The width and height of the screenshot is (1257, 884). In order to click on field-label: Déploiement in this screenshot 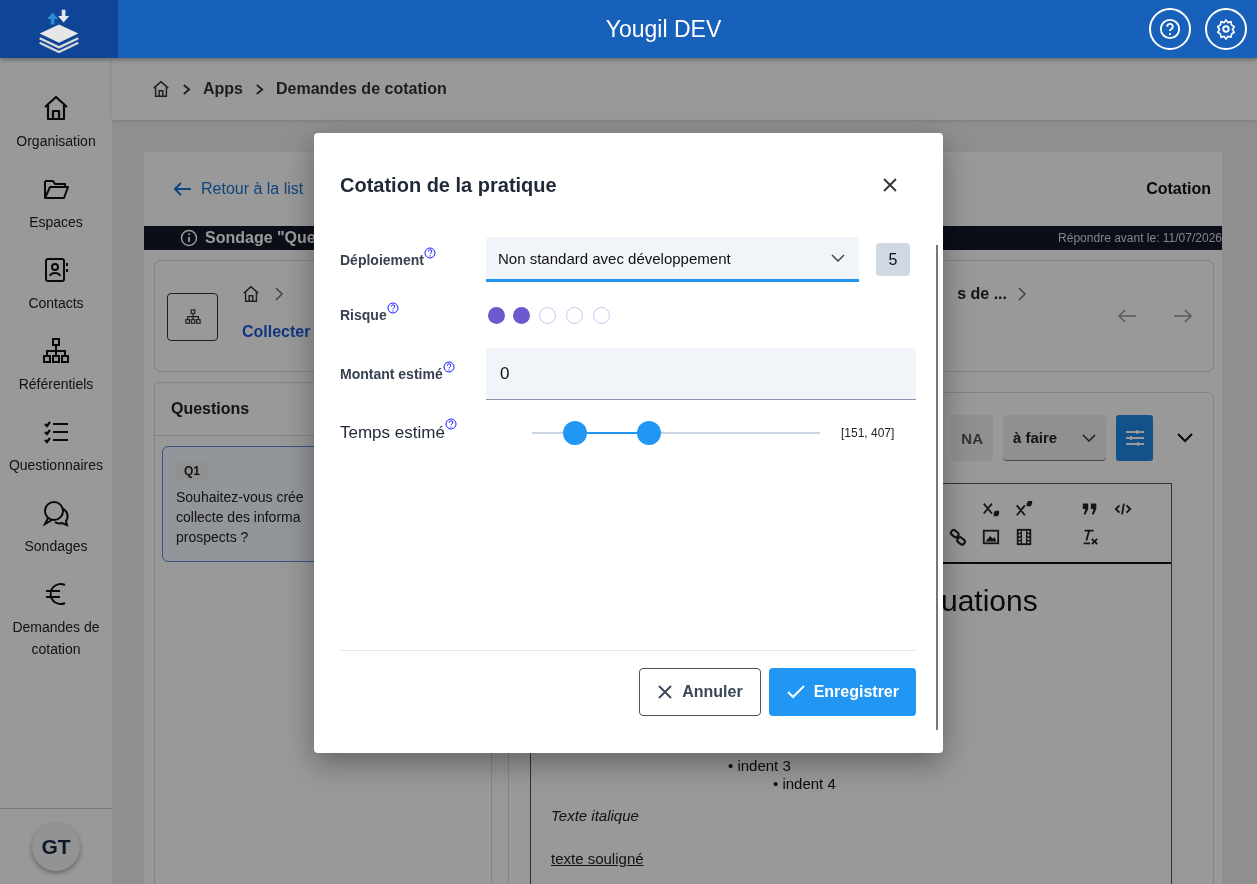, I will do `click(382, 259)`.